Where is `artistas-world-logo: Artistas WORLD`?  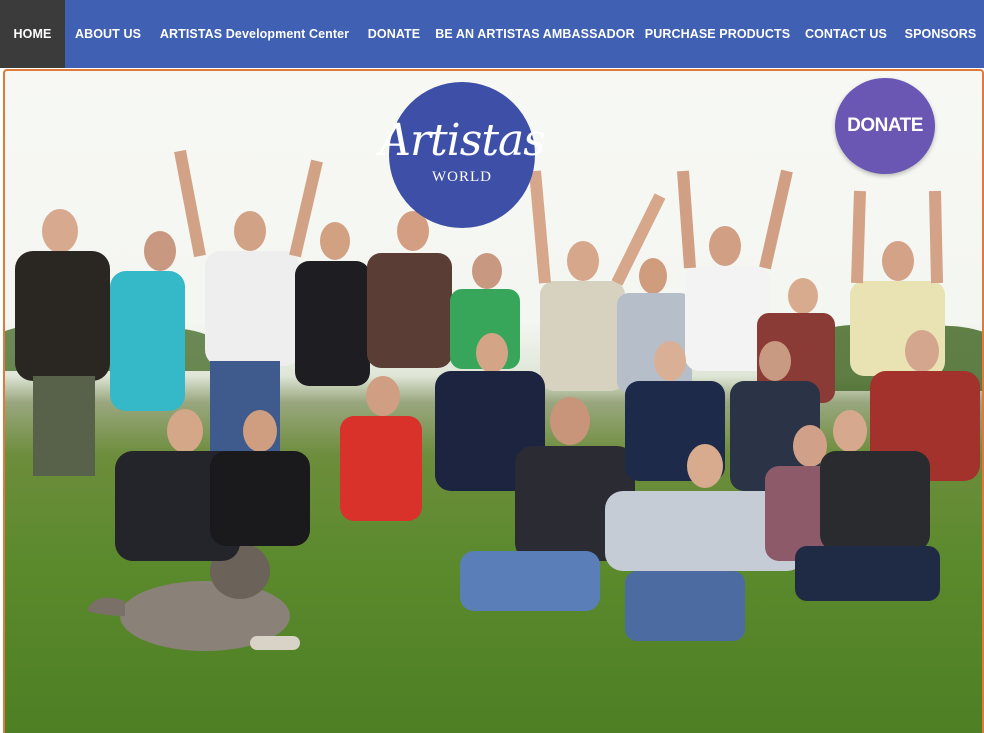
artistas-world-logo: Artistas WORLD is located at coordinates (462, 155).